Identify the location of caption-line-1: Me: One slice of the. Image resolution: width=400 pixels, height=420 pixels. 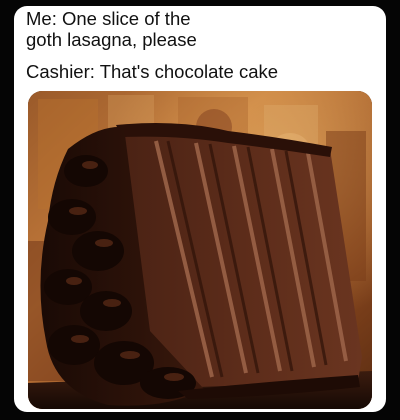
(108, 18).